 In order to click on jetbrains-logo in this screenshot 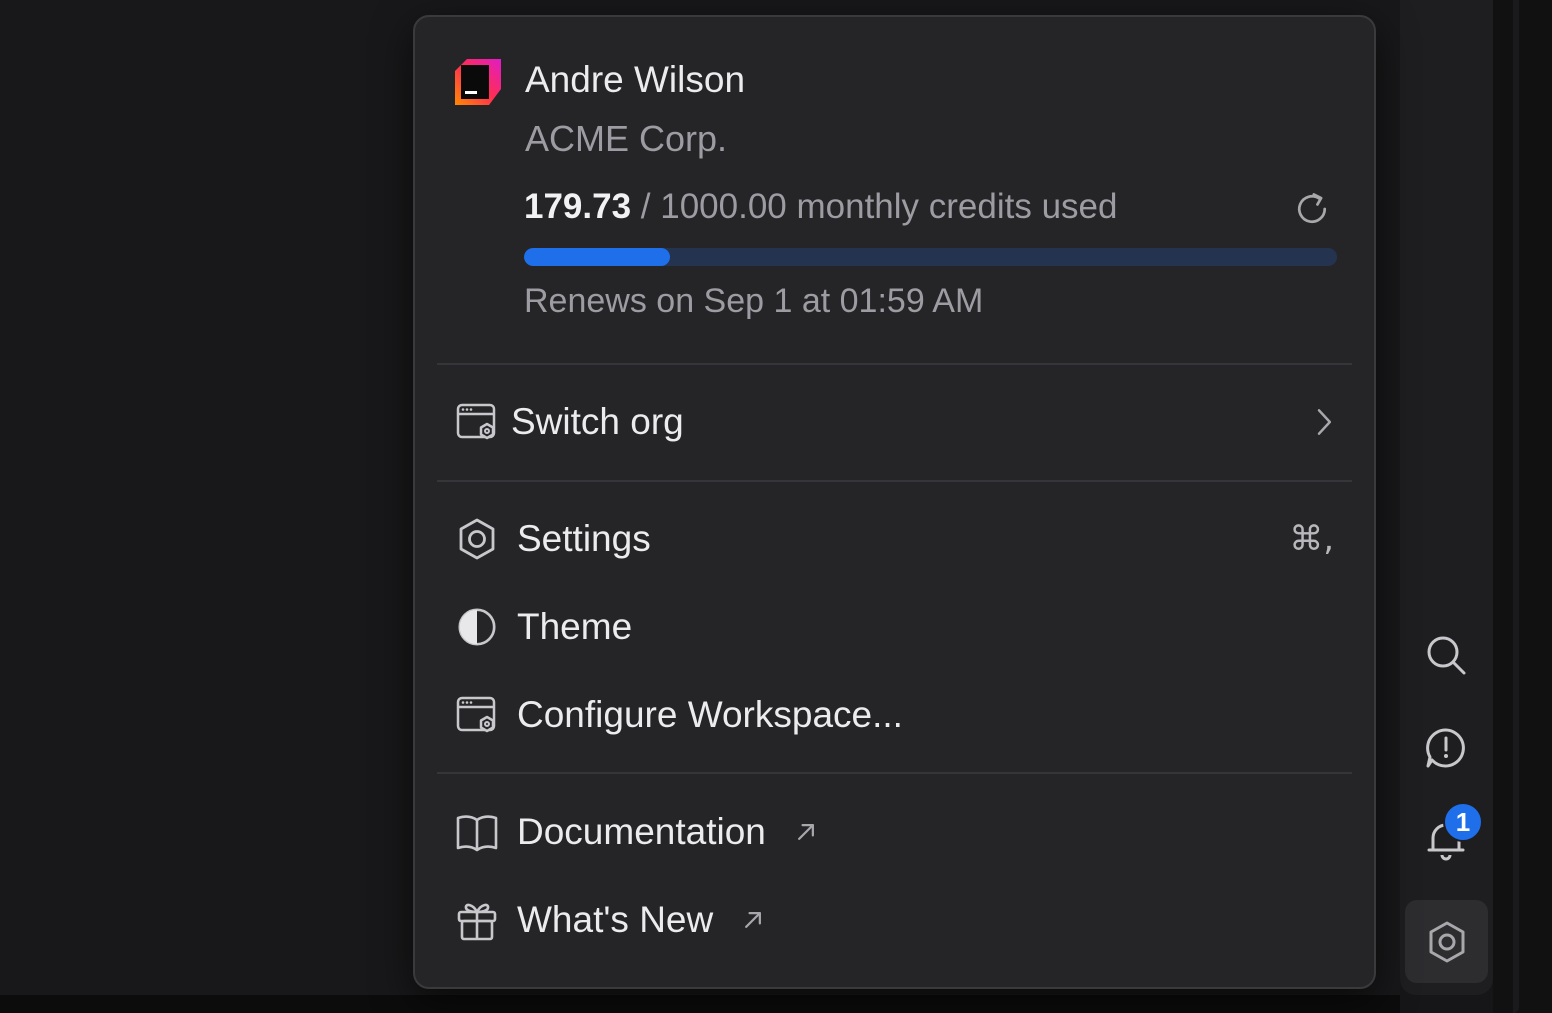, I will do `click(478, 82)`.